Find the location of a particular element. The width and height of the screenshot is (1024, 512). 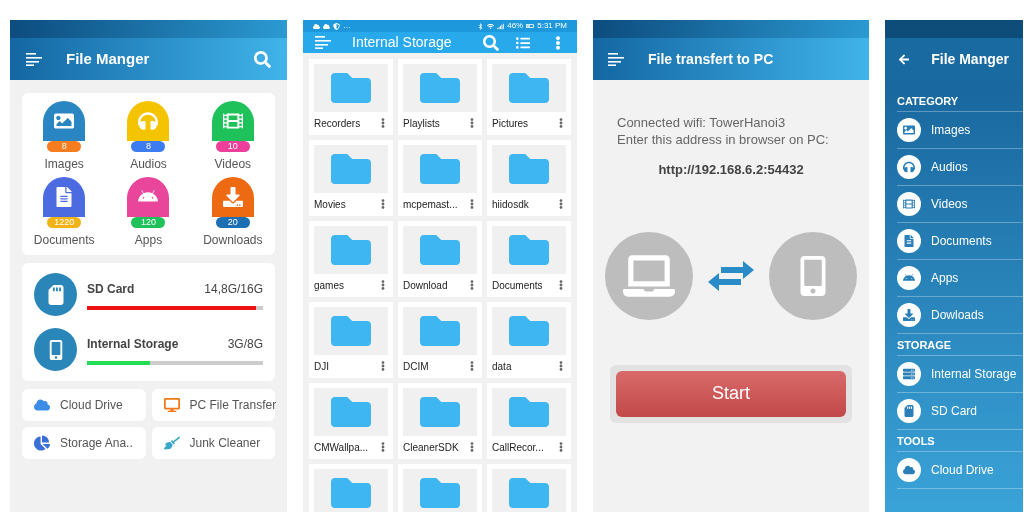

start-button: Start is located at coordinates (731, 393).